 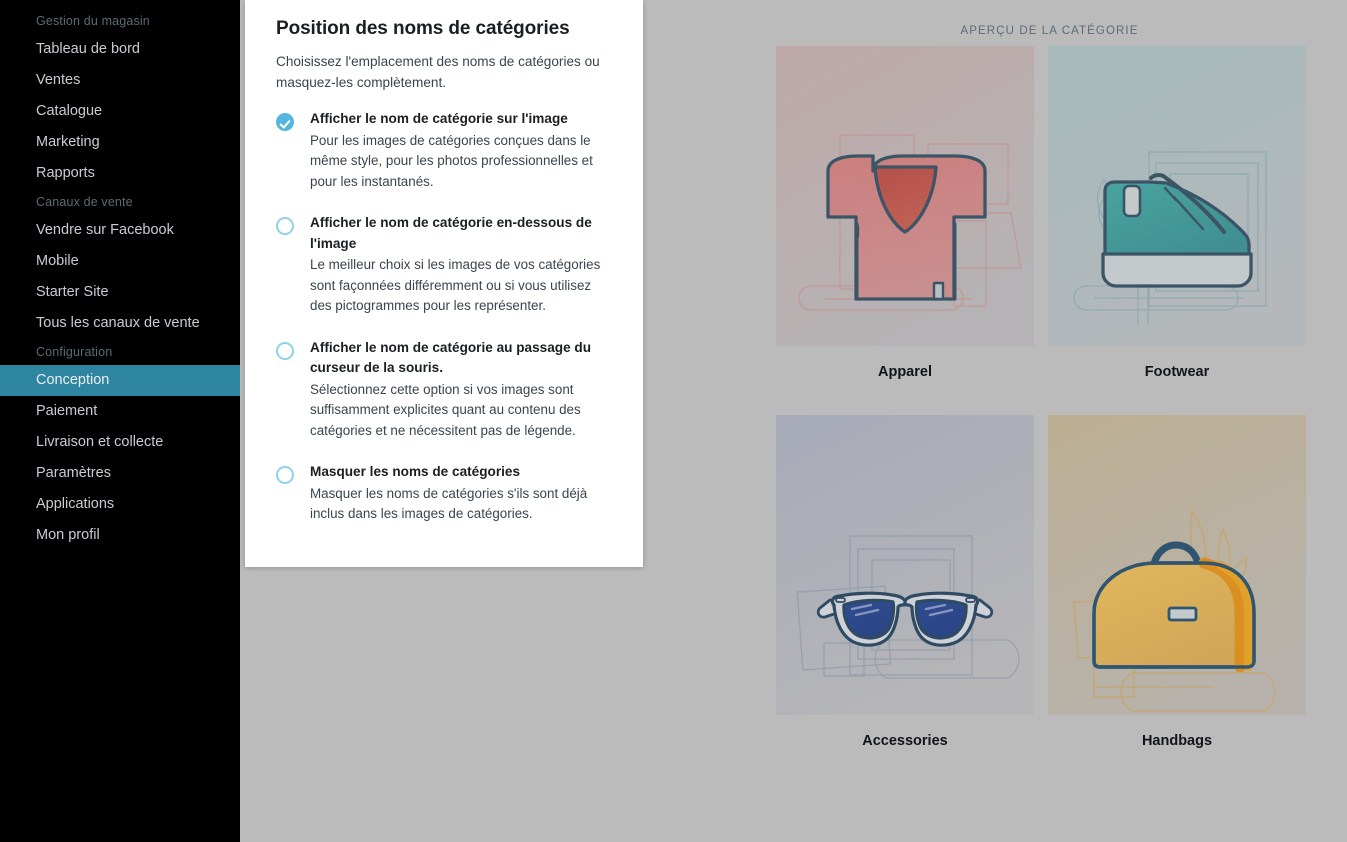 I want to click on preview-card-handbags: Handbags, so click(x=1177, y=585).